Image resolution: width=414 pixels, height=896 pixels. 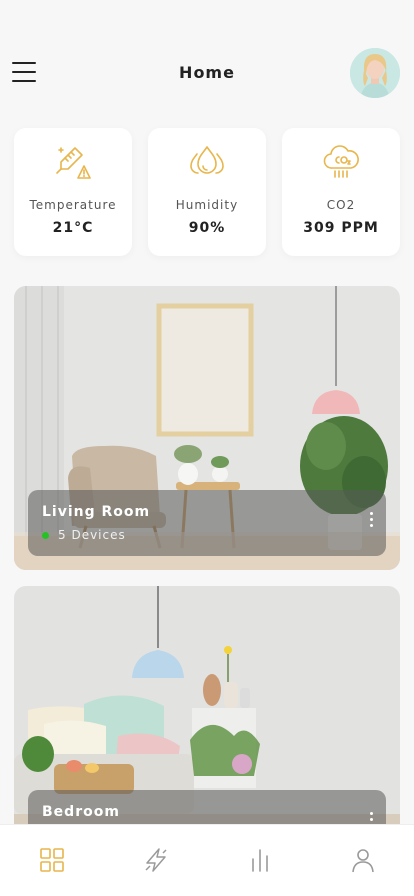 What do you see at coordinates (341, 192) in the screenshot?
I see `co2-card: CO2 309 PPM` at bounding box center [341, 192].